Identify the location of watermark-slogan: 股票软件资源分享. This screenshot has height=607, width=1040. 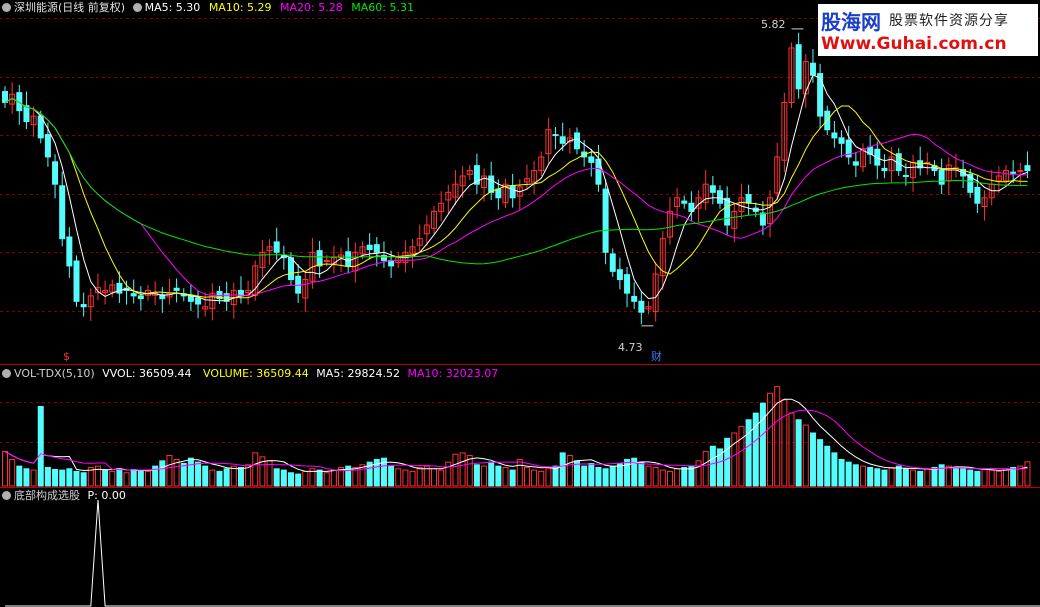
(949, 21).